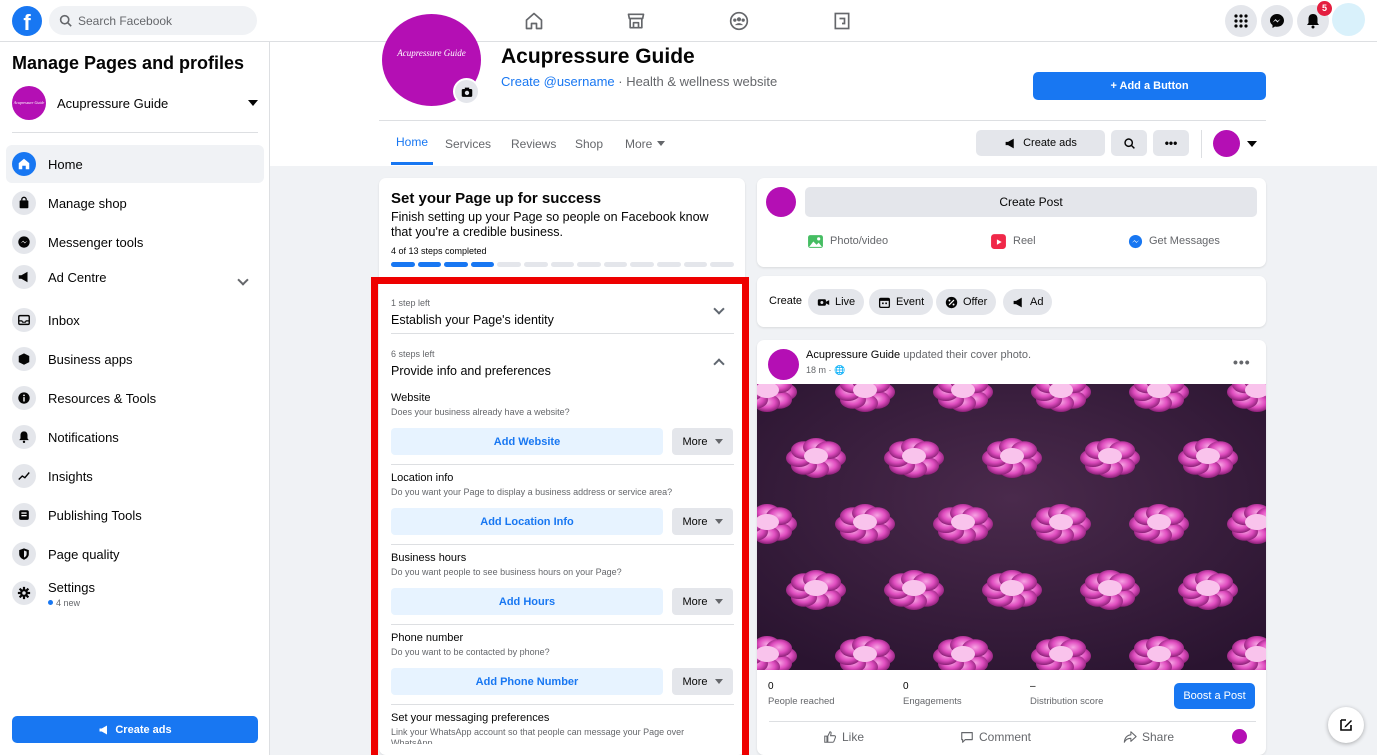 The image size is (1377, 755). I want to click on tab-shop: Shop, so click(589, 143).